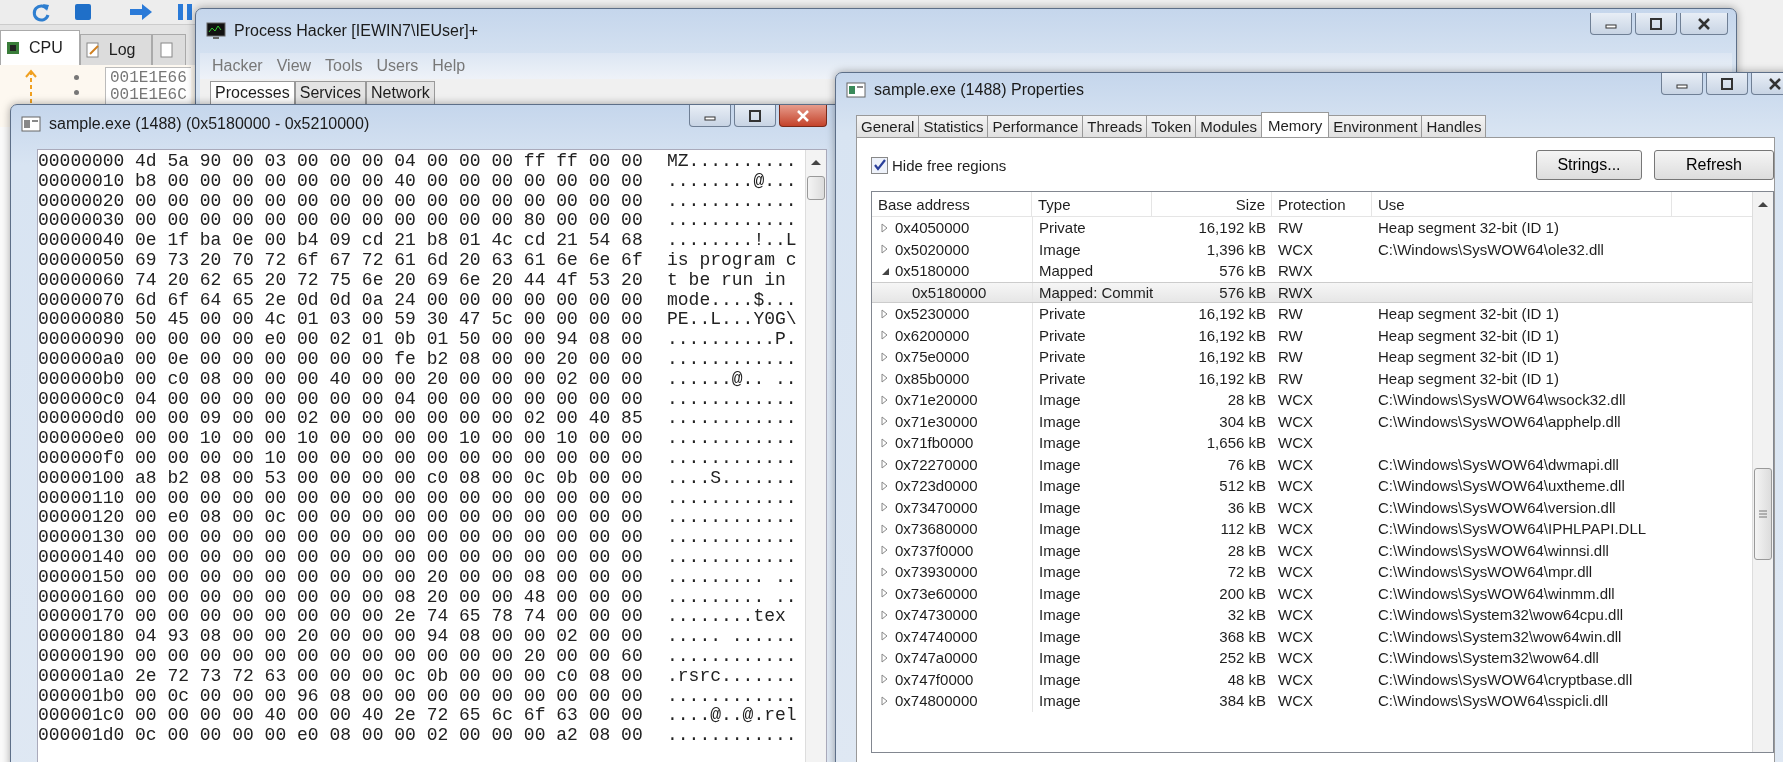 This screenshot has width=1783, height=762. Describe the element at coordinates (1312, 228) in the screenshot. I see `table-row: 0x4050000 Private 16,192 kB RW Heap segment 32-bit (ID 1)` at that location.